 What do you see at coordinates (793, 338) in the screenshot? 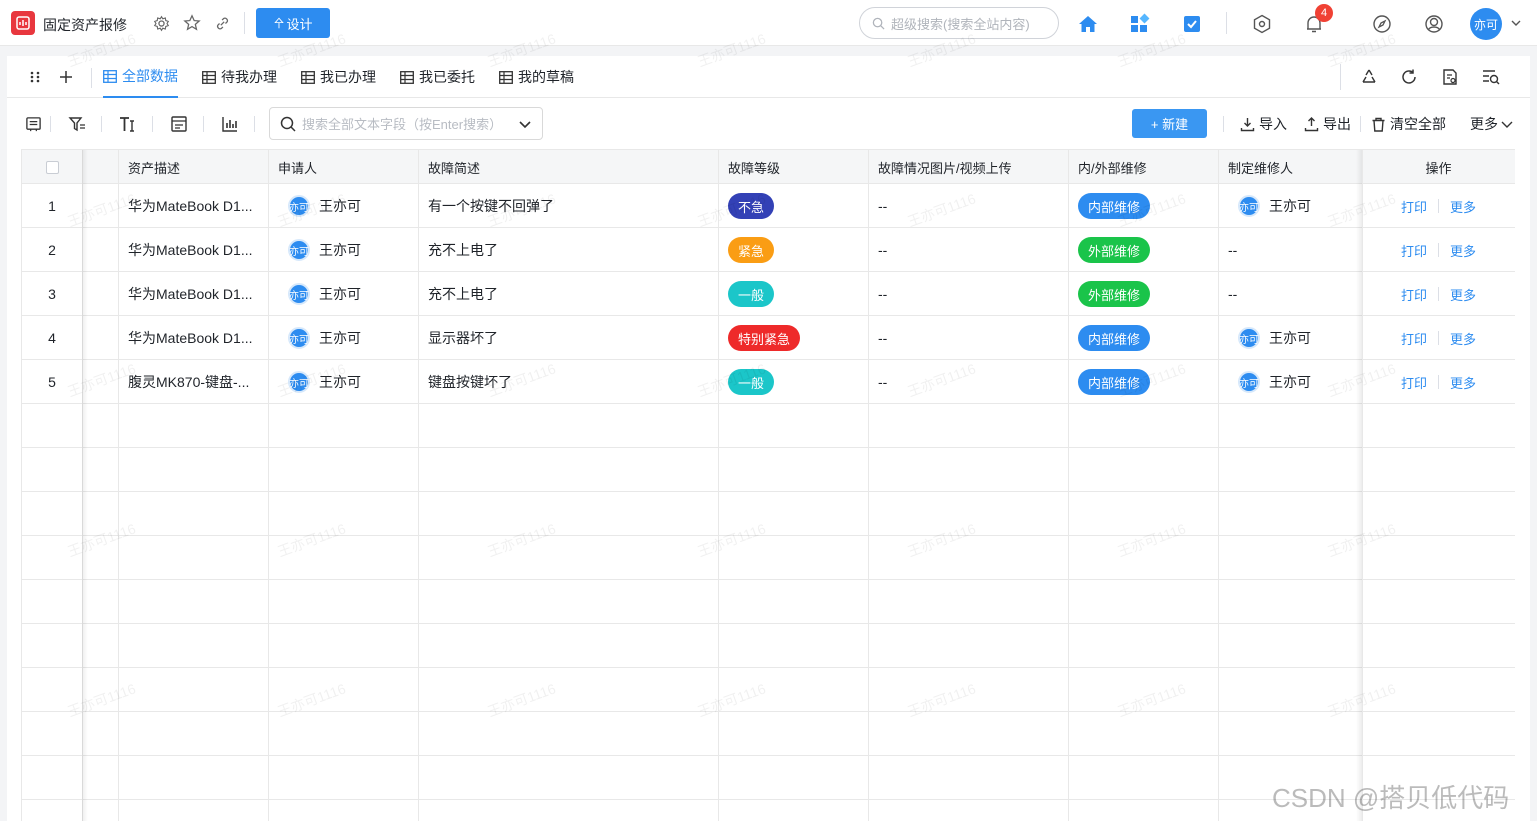
I see `level-cell: 特别紧急` at bounding box center [793, 338].